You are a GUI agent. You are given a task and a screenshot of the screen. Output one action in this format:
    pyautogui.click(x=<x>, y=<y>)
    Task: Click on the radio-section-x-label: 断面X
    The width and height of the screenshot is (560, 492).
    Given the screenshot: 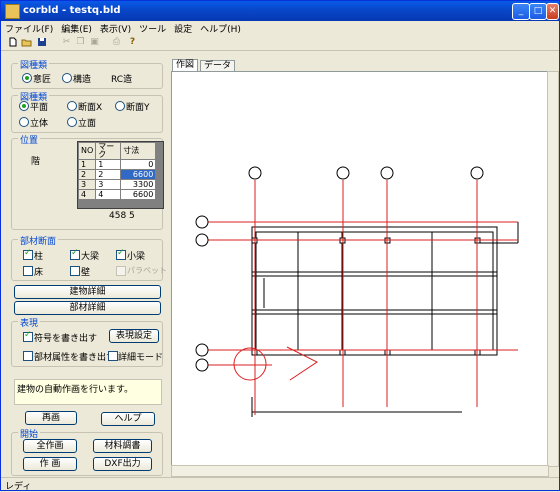 What is the action you would take?
    pyautogui.click(x=90, y=108)
    